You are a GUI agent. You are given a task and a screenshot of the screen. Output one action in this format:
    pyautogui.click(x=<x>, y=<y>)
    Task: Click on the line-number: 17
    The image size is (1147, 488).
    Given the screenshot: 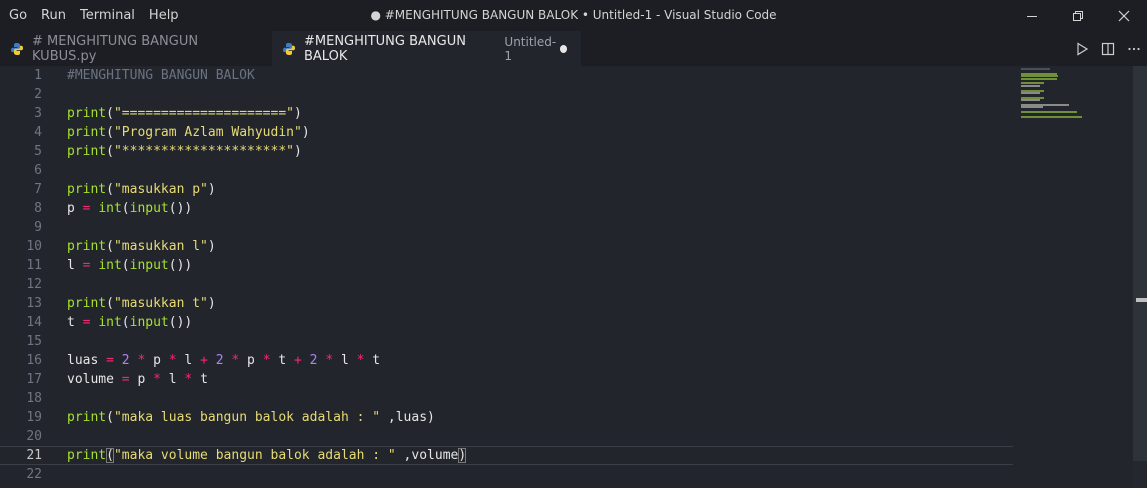 What is the action you would take?
    pyautogui.click(x=34, y=379)
    